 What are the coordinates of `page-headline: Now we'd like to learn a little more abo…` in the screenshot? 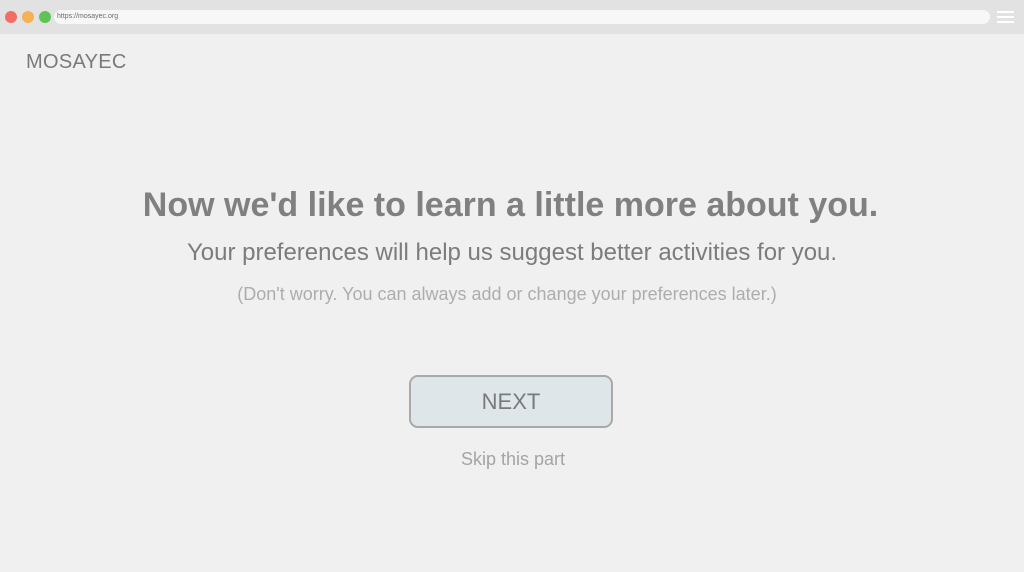 It's located at (510, 205).